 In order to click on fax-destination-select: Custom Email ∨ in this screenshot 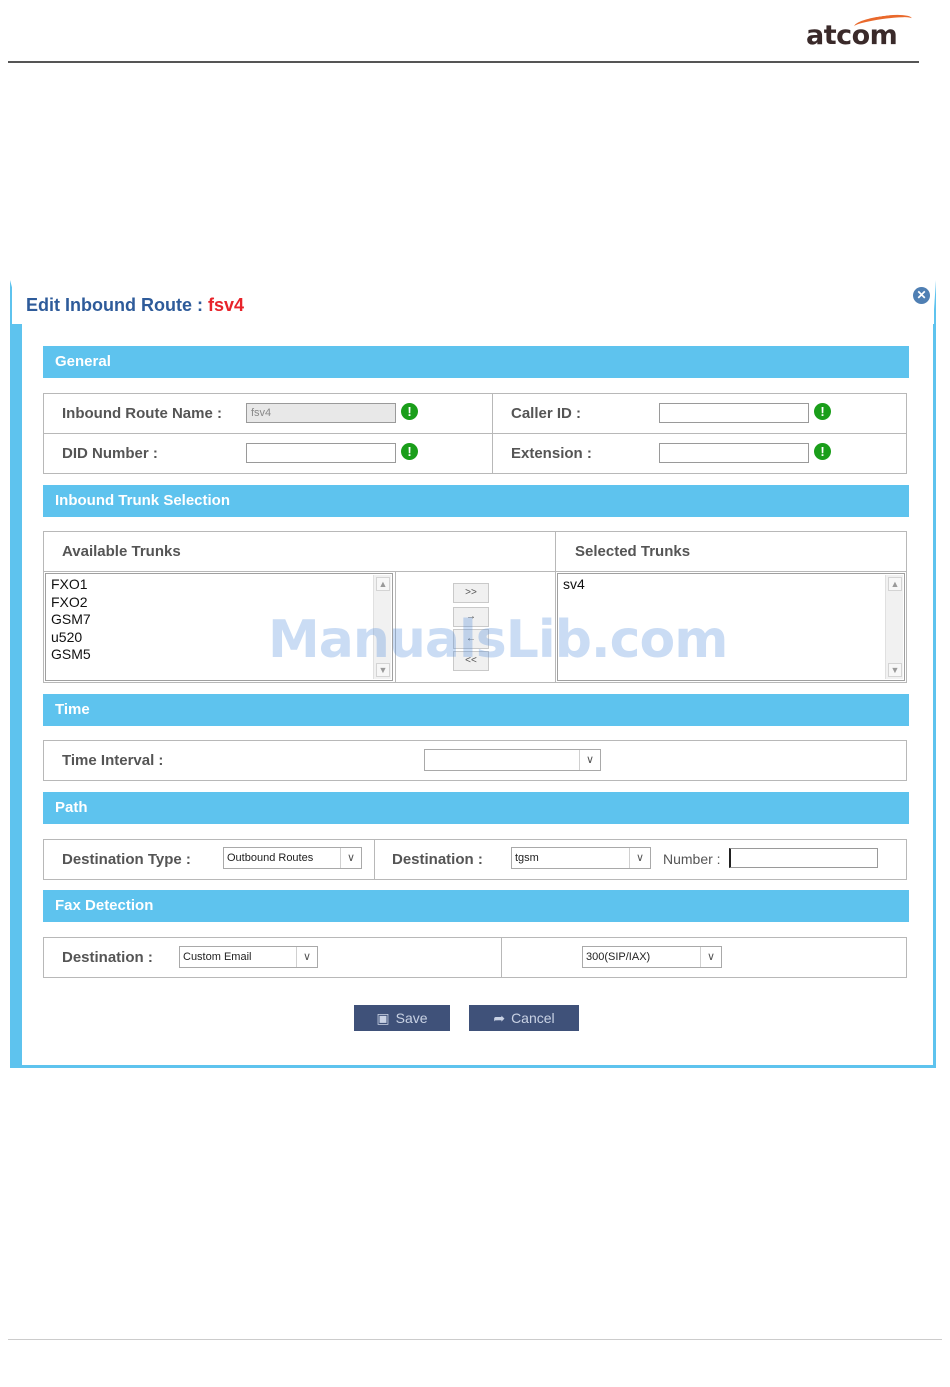, I will do `click(248, 957)`.